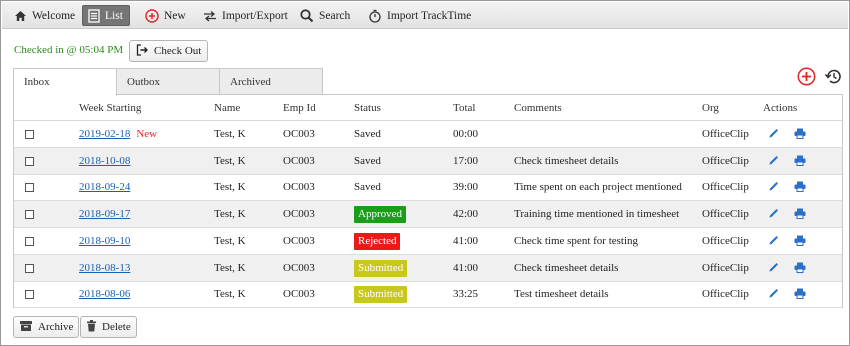 Image resolution: width=850 pixels, height=346 pixels. What do you see at coordinates (91, 327) in the screenshot?
I see `trash-icon` at bounding box center [91, 327].